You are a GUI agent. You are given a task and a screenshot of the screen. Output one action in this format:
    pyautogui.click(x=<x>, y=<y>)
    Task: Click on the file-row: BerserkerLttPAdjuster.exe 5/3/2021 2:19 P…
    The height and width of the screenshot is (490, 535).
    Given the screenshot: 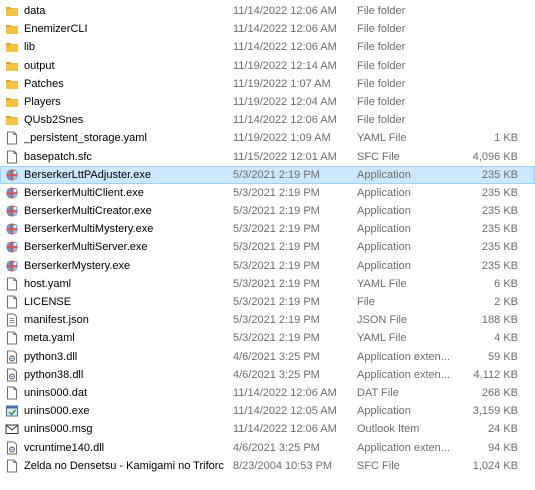 What is the action you would take?
    pyautogui.click(x=267, y=174)
    